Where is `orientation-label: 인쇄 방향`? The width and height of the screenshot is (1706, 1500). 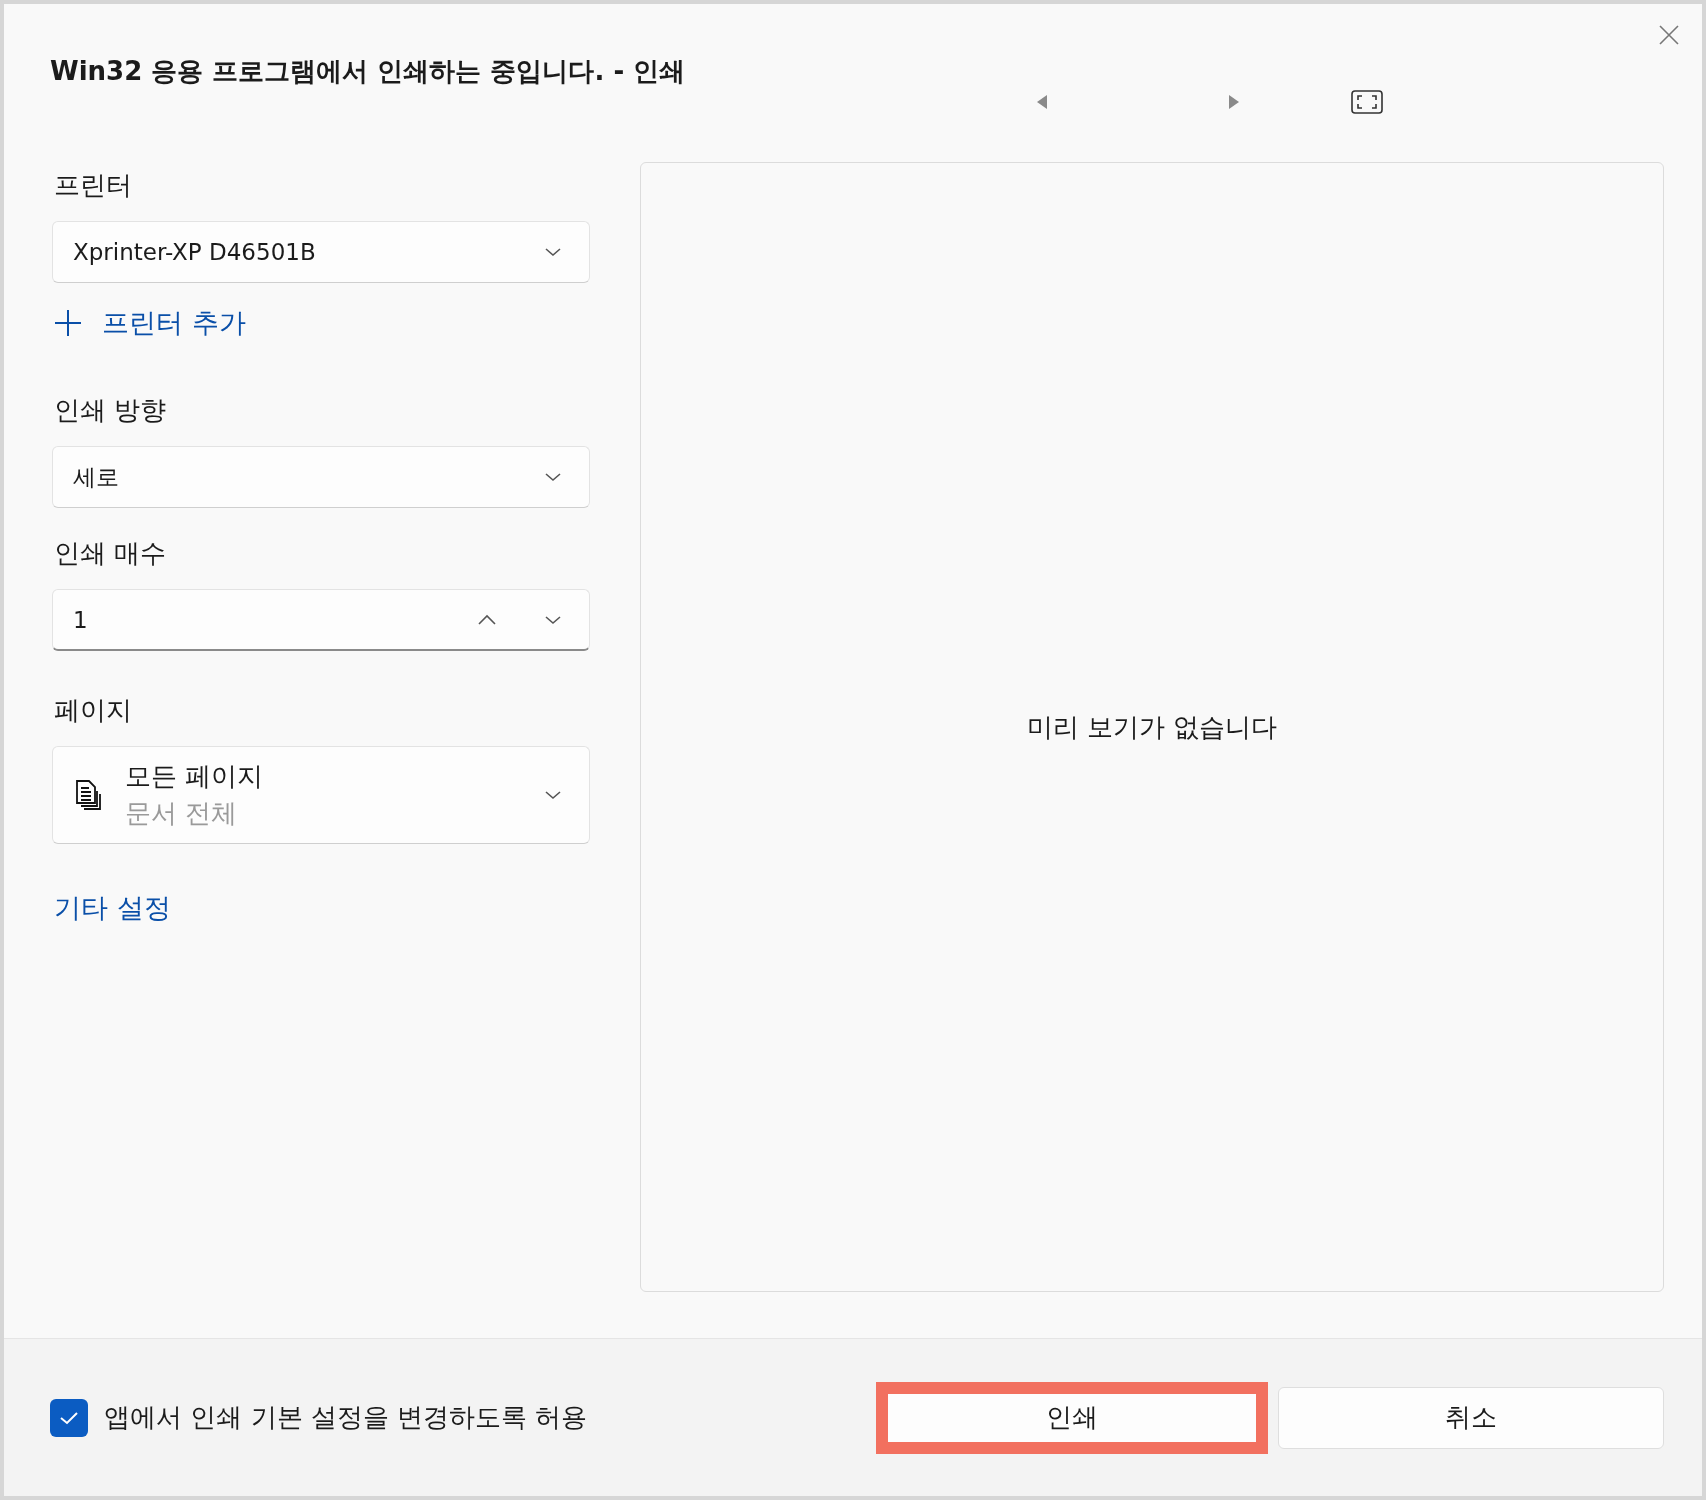
orientation-label: 인쇄 방향 is located at coordinates (111, 410).